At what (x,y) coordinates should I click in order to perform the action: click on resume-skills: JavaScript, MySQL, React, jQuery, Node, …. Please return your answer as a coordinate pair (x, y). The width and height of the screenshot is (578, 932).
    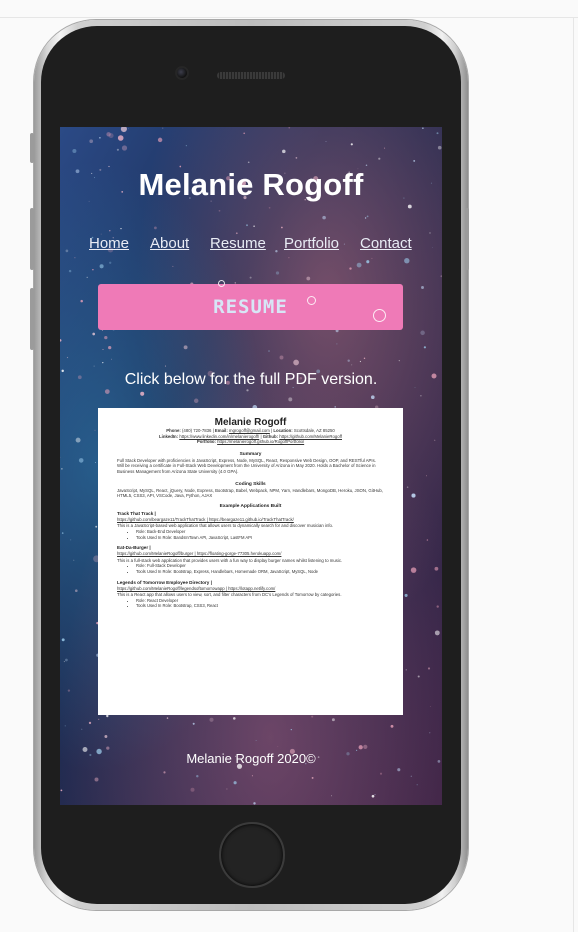
    Looking at the image, I should click on (250, 493).